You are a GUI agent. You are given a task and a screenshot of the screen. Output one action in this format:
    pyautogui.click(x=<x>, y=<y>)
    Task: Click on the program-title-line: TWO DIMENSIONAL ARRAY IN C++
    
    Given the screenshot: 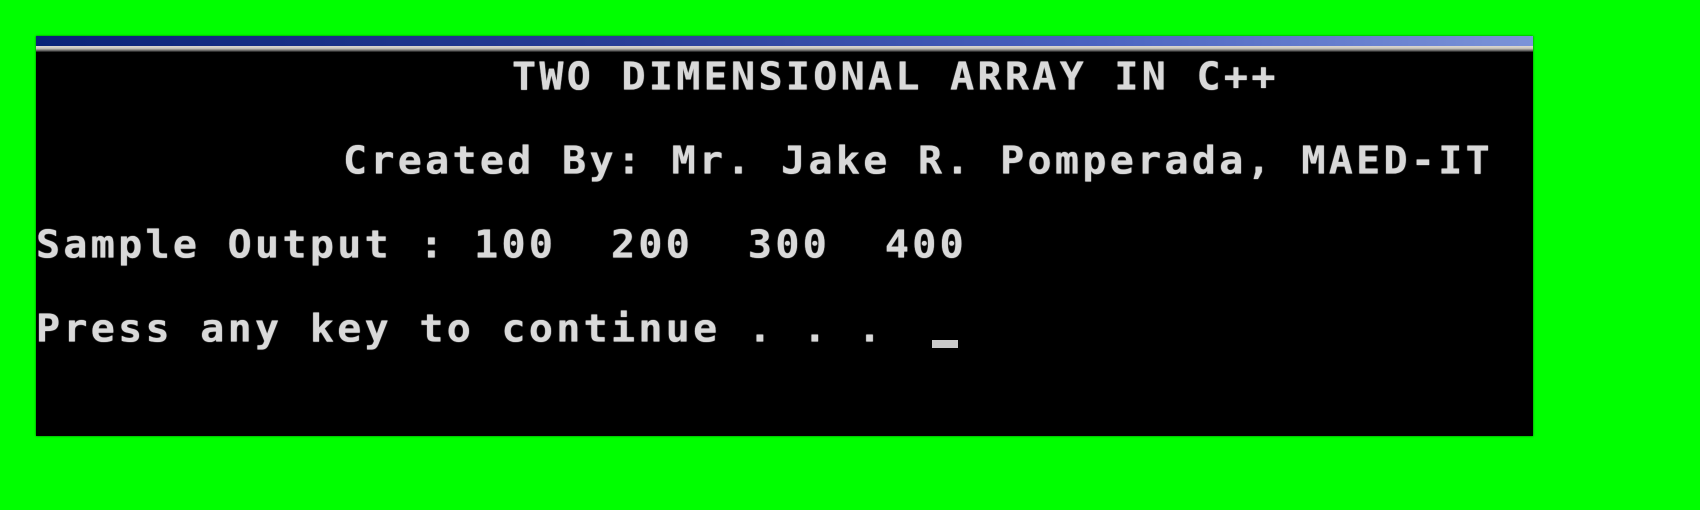 What is the action you would take?
    pyautogui.click(x=895, y=77)
    